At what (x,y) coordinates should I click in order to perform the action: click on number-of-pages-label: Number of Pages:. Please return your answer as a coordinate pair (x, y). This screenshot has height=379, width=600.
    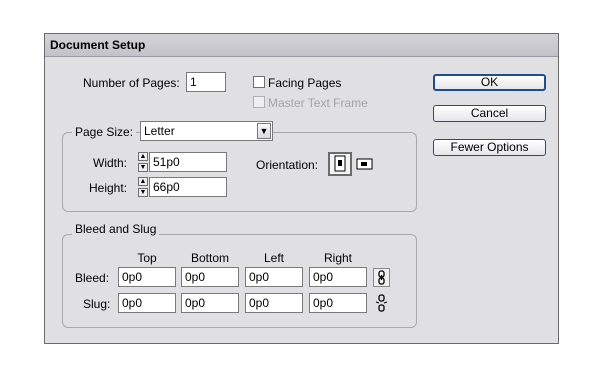
    Looking at the image, I should click on (131, 83).